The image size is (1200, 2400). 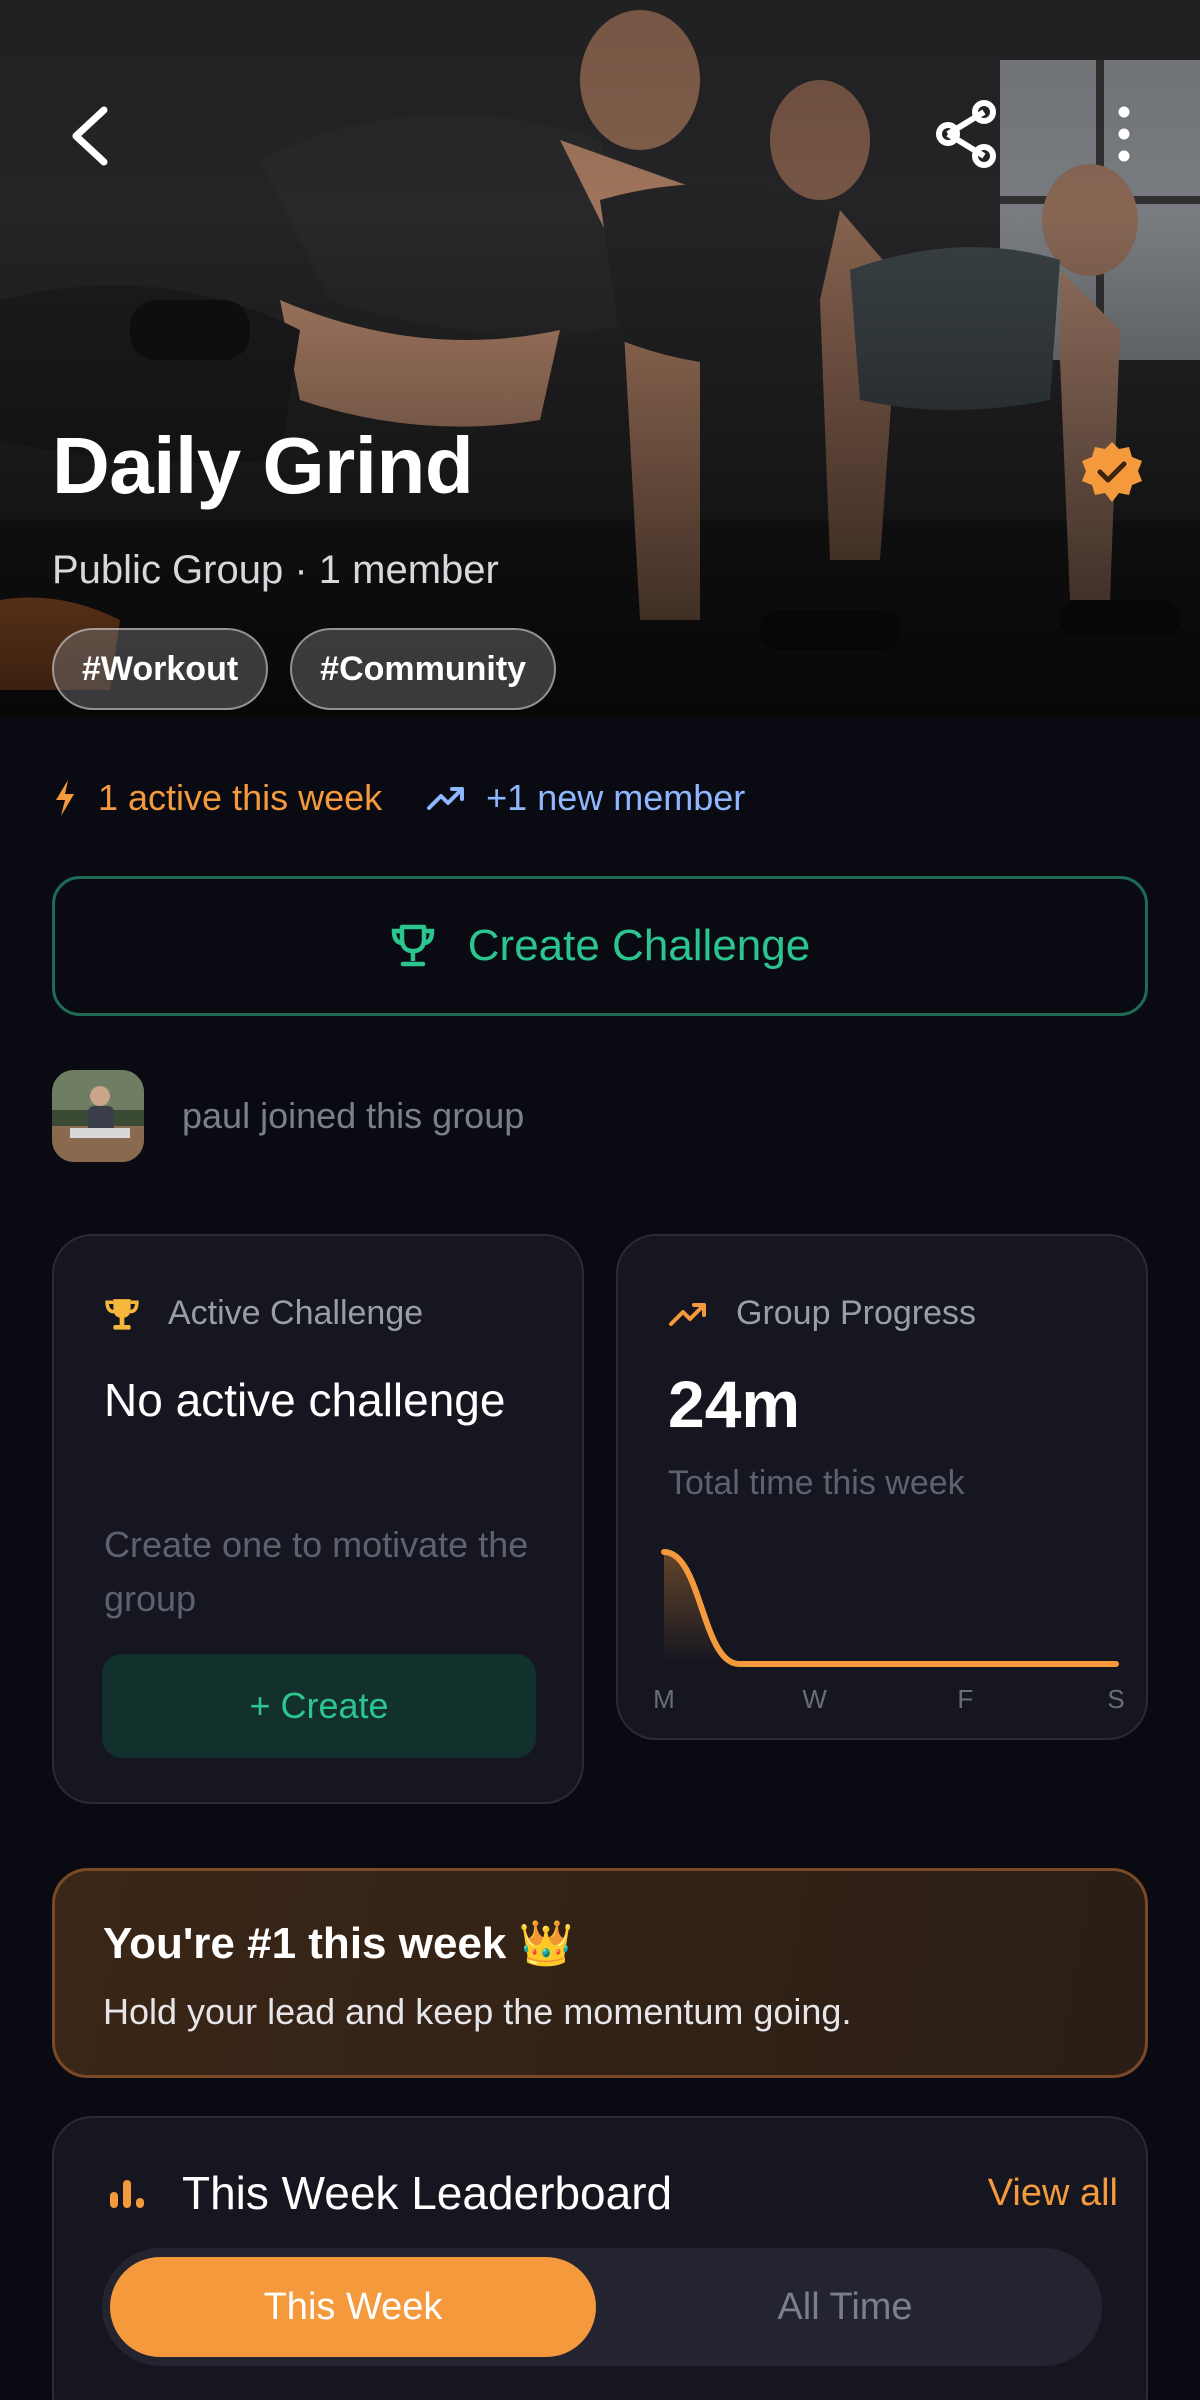 I want to click on share-icon, so click(x=966, y=134).